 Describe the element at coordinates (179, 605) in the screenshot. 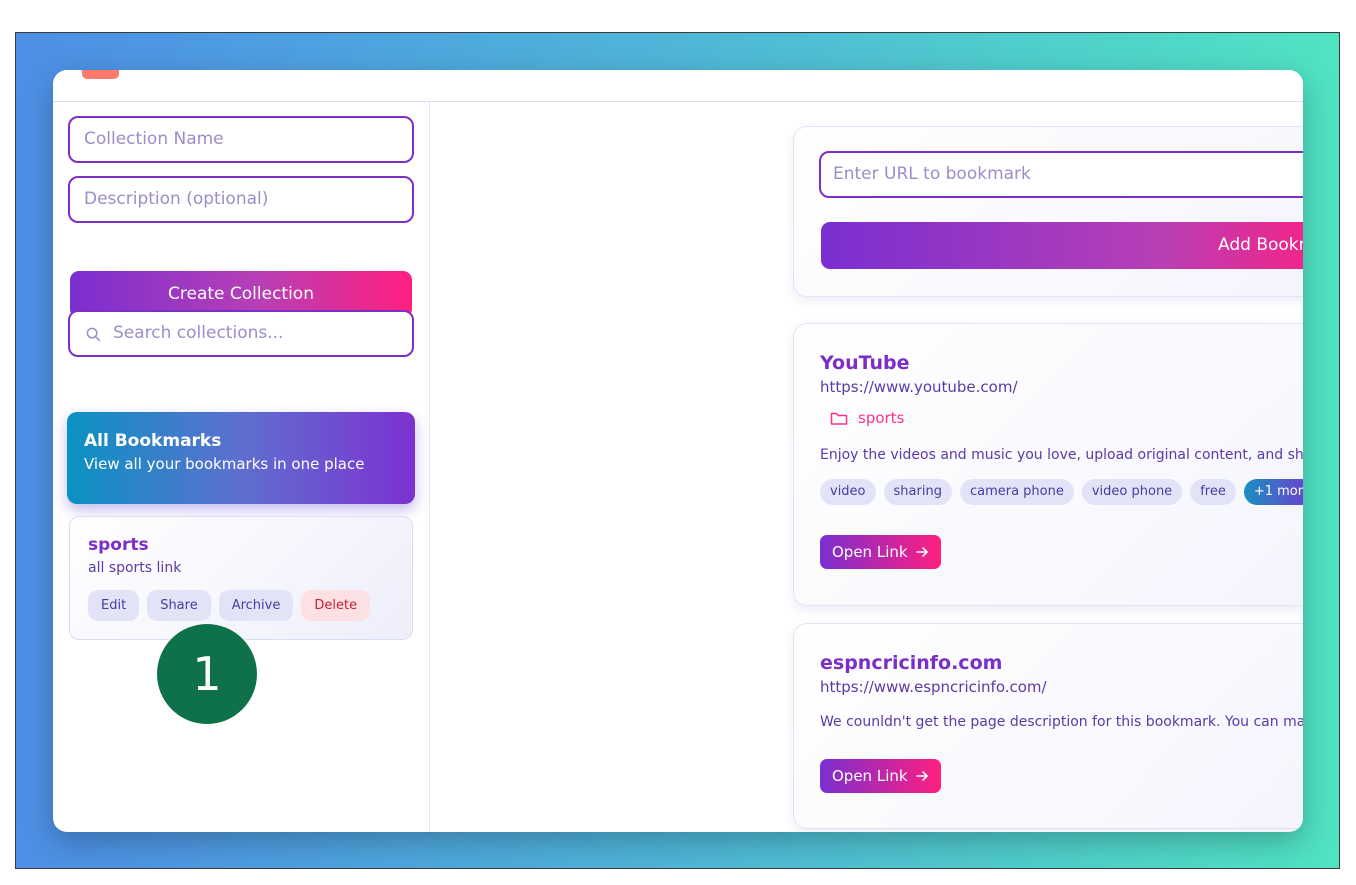

I see `share-button: Share` at that location.